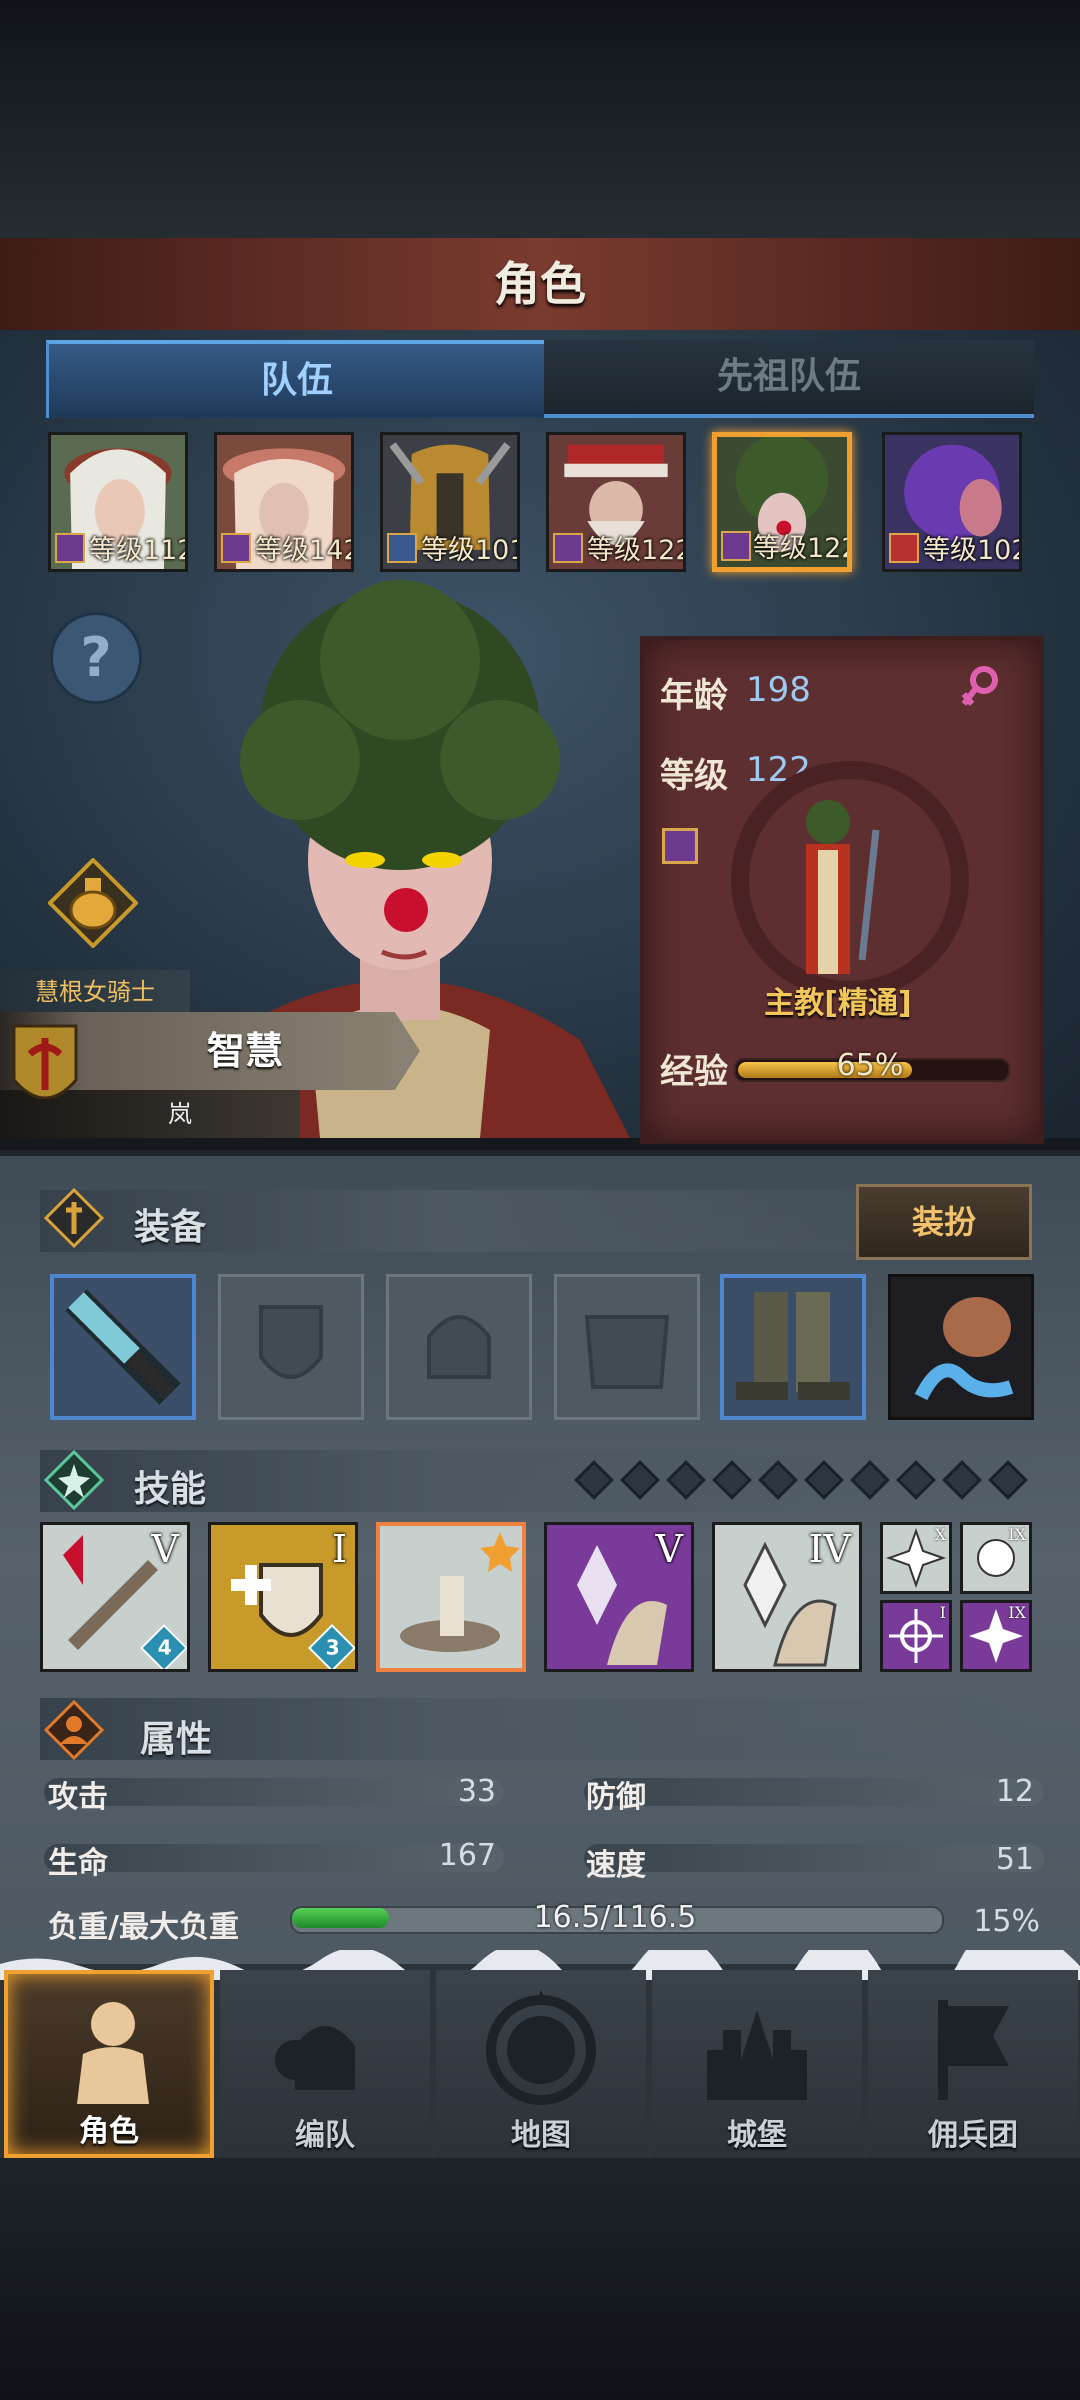  I want to click on hp-value: 167, so click(467, 1855).